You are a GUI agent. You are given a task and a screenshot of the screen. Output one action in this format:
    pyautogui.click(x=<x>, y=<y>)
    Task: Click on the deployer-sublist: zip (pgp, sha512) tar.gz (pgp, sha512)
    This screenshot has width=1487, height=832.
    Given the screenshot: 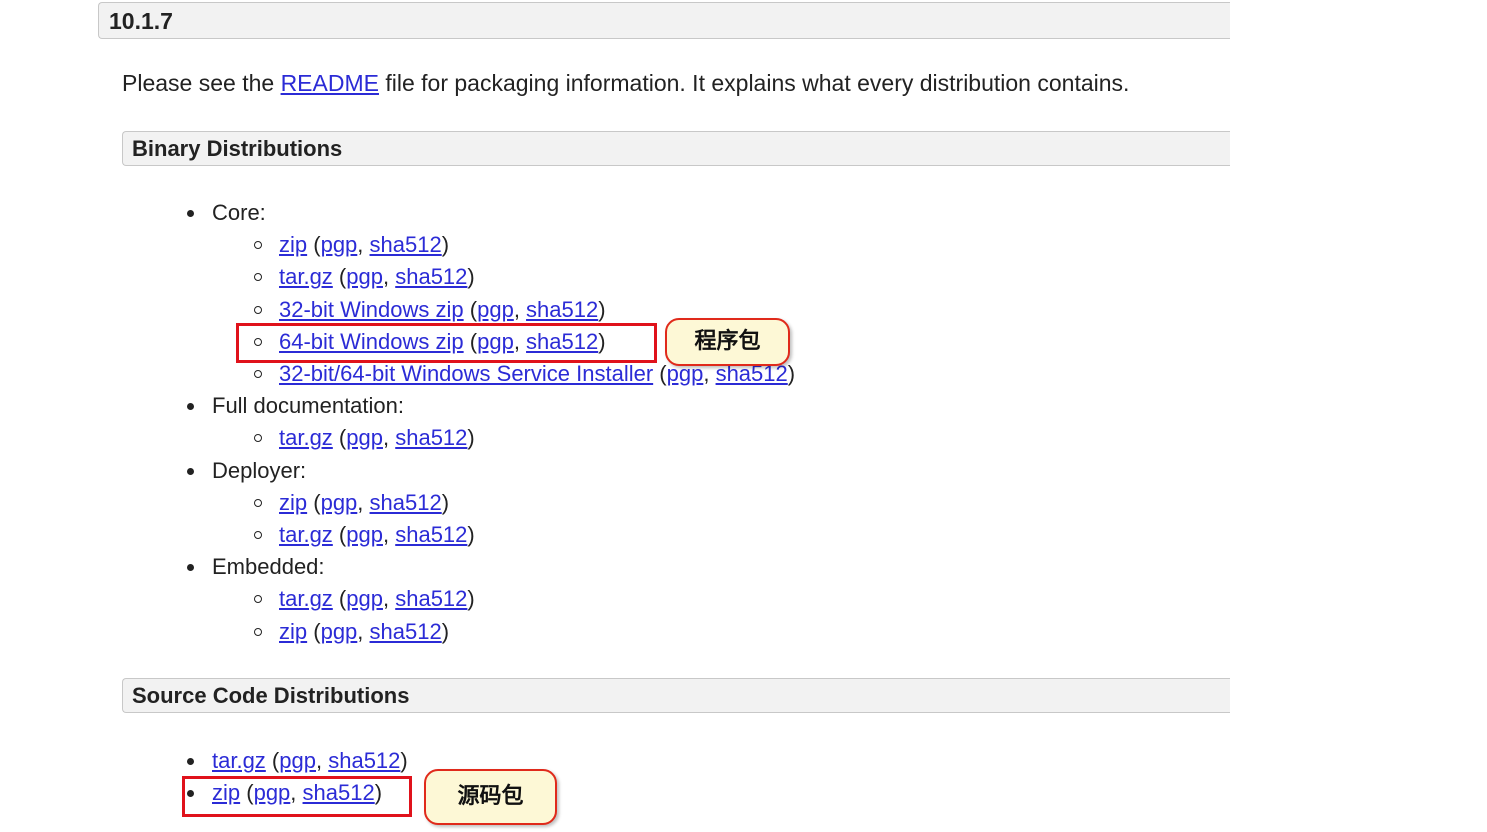 What is the action you would take?
    pyautogui.click(x=503, y=519)
    